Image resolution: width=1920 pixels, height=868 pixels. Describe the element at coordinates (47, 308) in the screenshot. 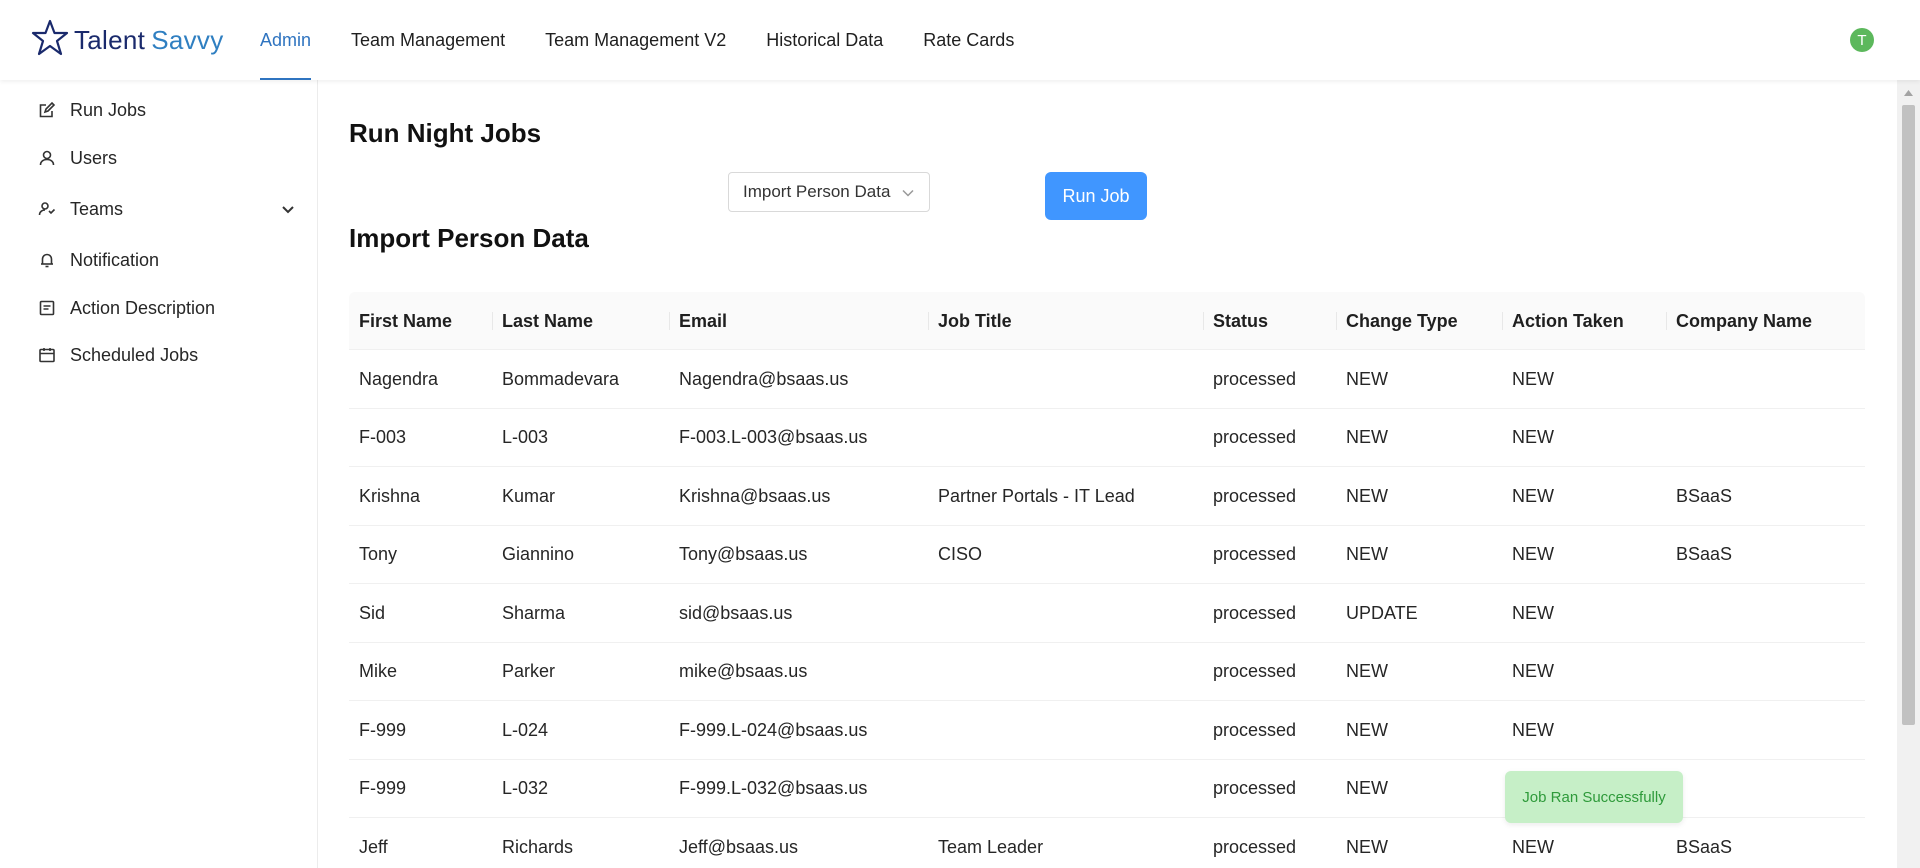

I see `document-icon` at that location.